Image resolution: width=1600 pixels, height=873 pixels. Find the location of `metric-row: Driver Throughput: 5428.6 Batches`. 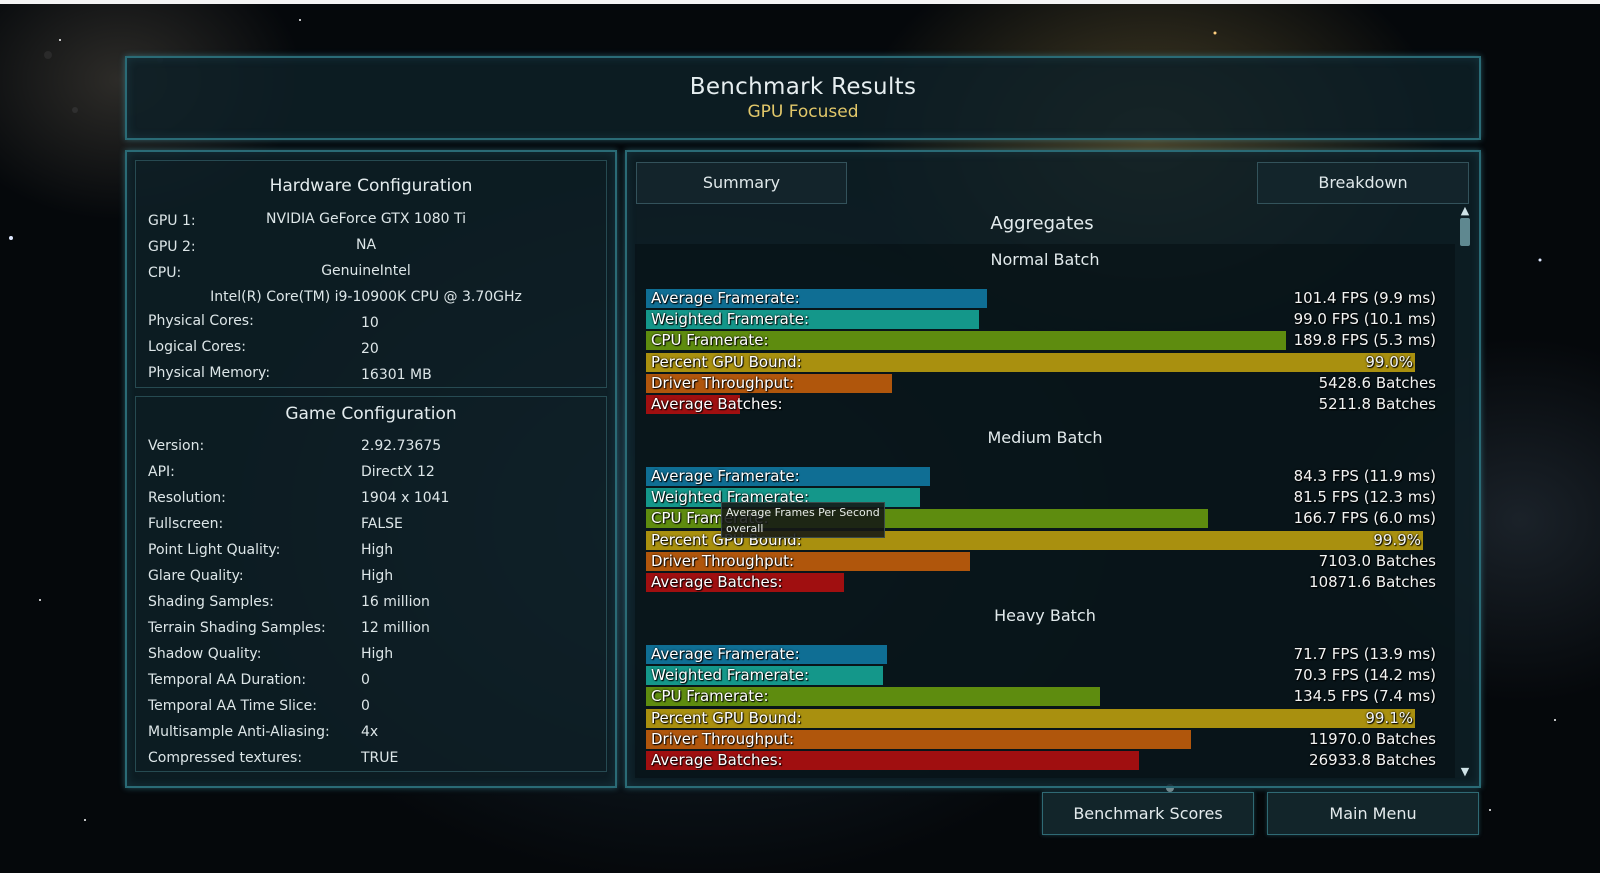

metric-row: Driver Throughput: 5428.6 Batches is located at coordinates (1041, 383).